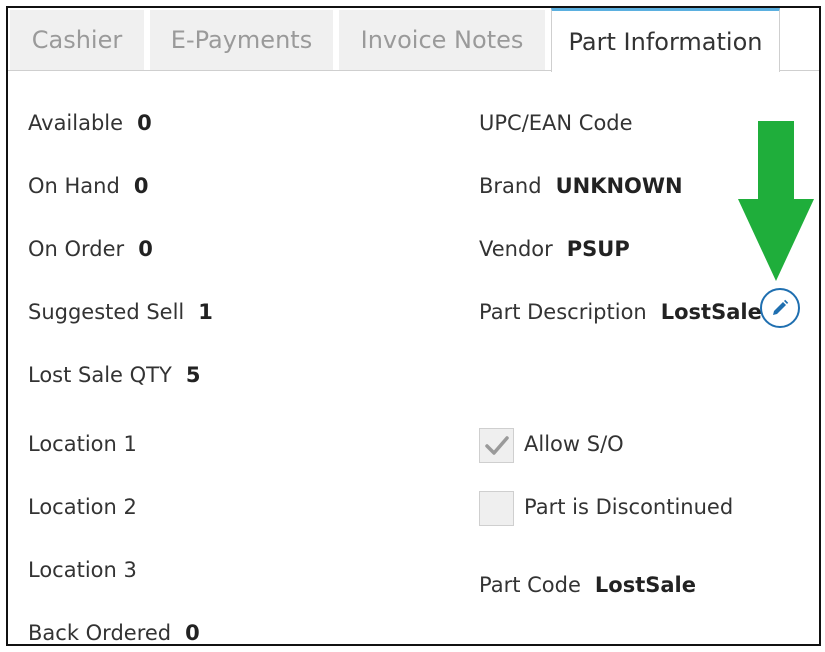  I want to click on tab-label: Cashier, so click(77, 40).